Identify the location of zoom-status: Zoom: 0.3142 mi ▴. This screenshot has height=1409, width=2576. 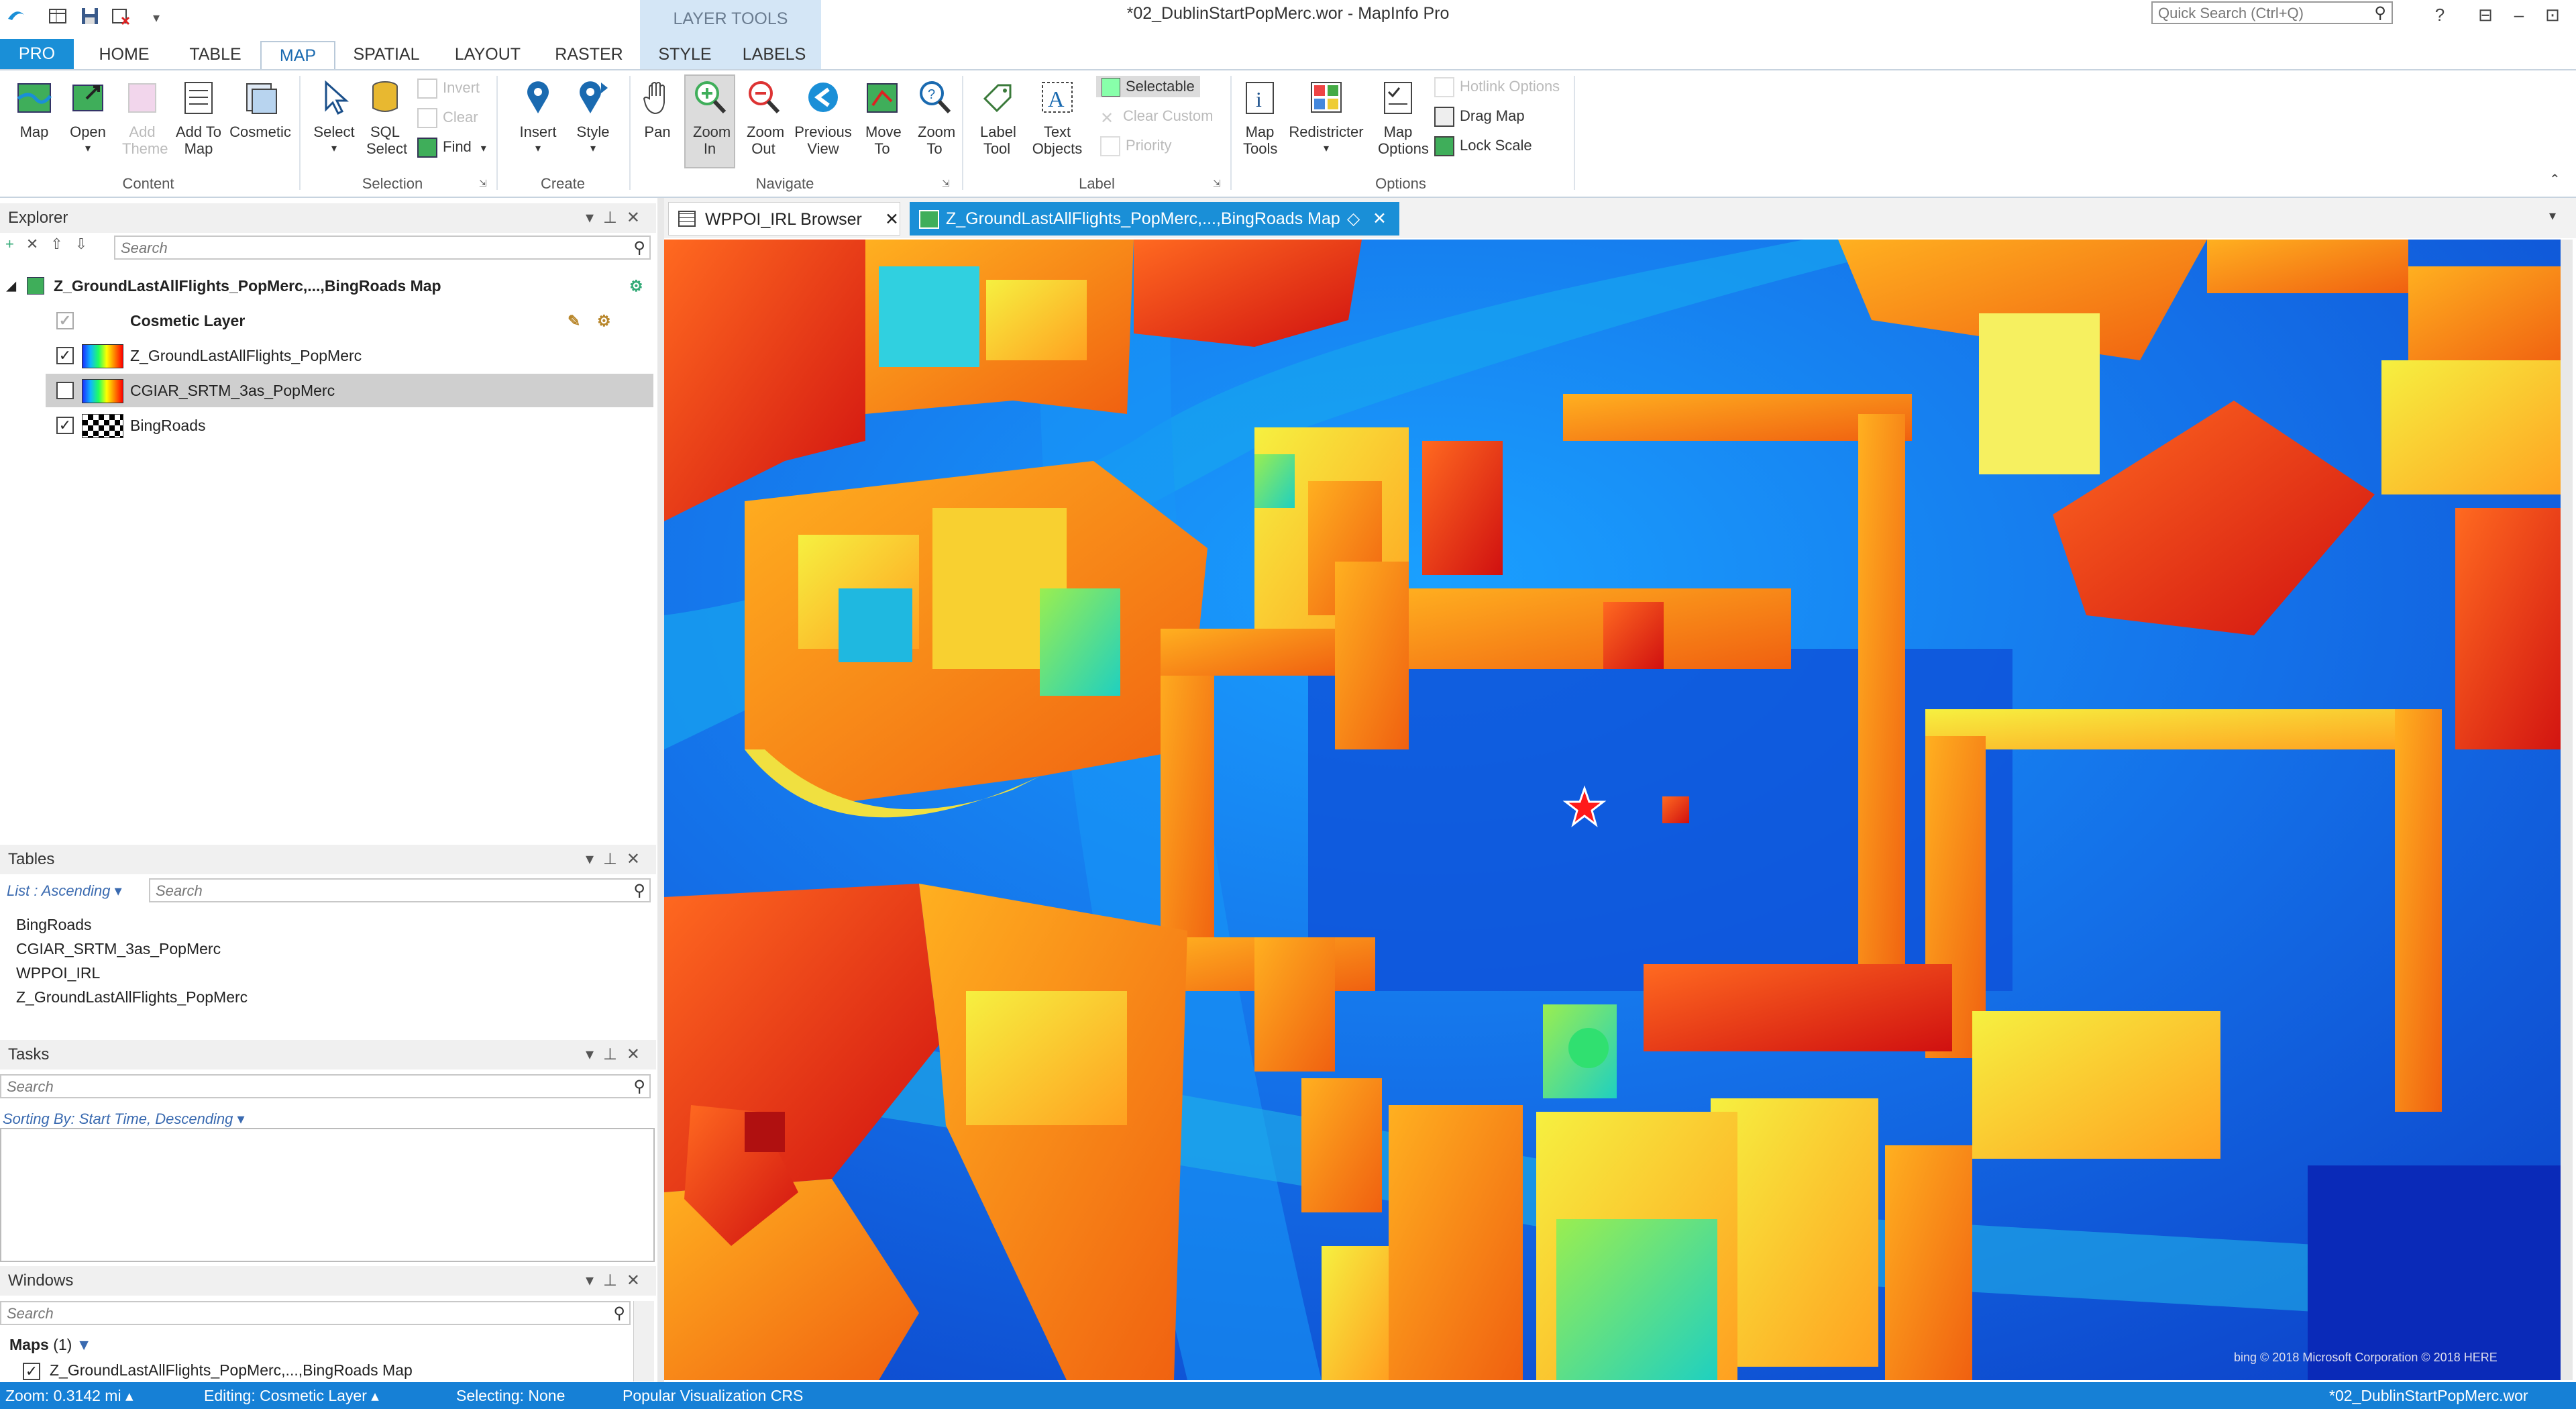
(69, 1395).